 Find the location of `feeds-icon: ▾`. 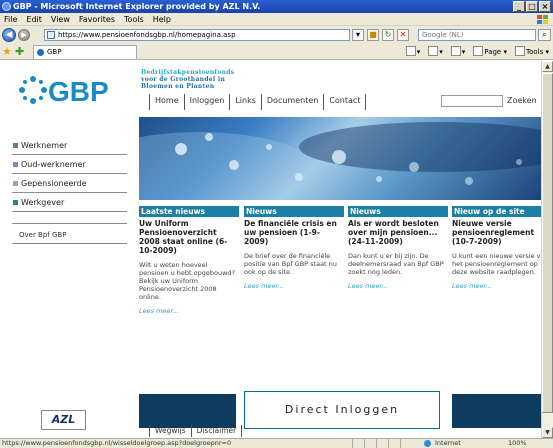

feeds-icon: ▾ is located at coordinates (435, 52).